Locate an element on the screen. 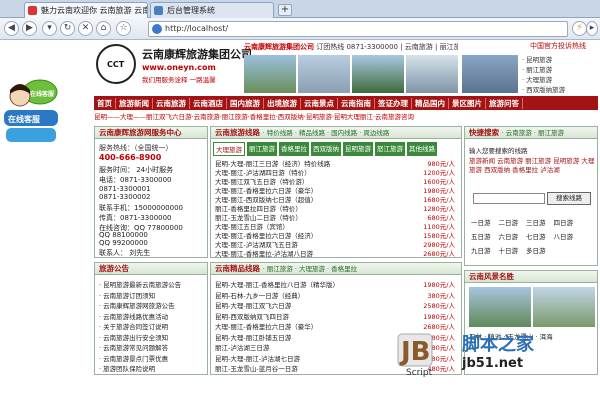 This screenshot has height=415, width=600. day-filter-link: 六日游 is located at coordinates (509, 236).